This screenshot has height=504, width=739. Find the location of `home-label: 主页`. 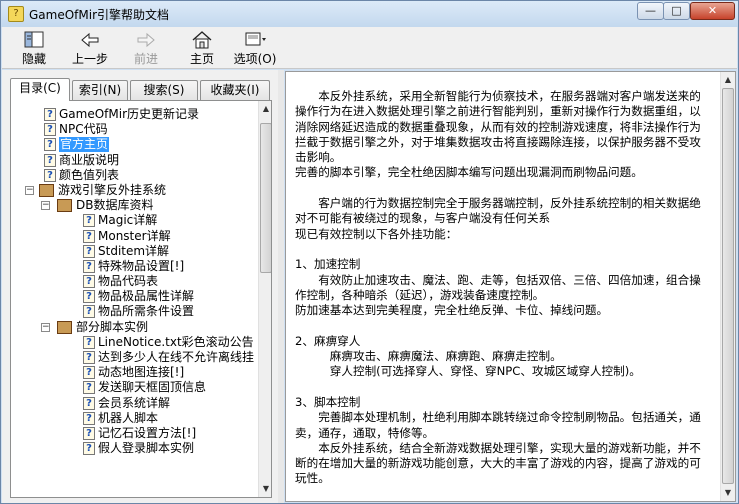

home-label: 主页 is located at coordinates (201, 59).